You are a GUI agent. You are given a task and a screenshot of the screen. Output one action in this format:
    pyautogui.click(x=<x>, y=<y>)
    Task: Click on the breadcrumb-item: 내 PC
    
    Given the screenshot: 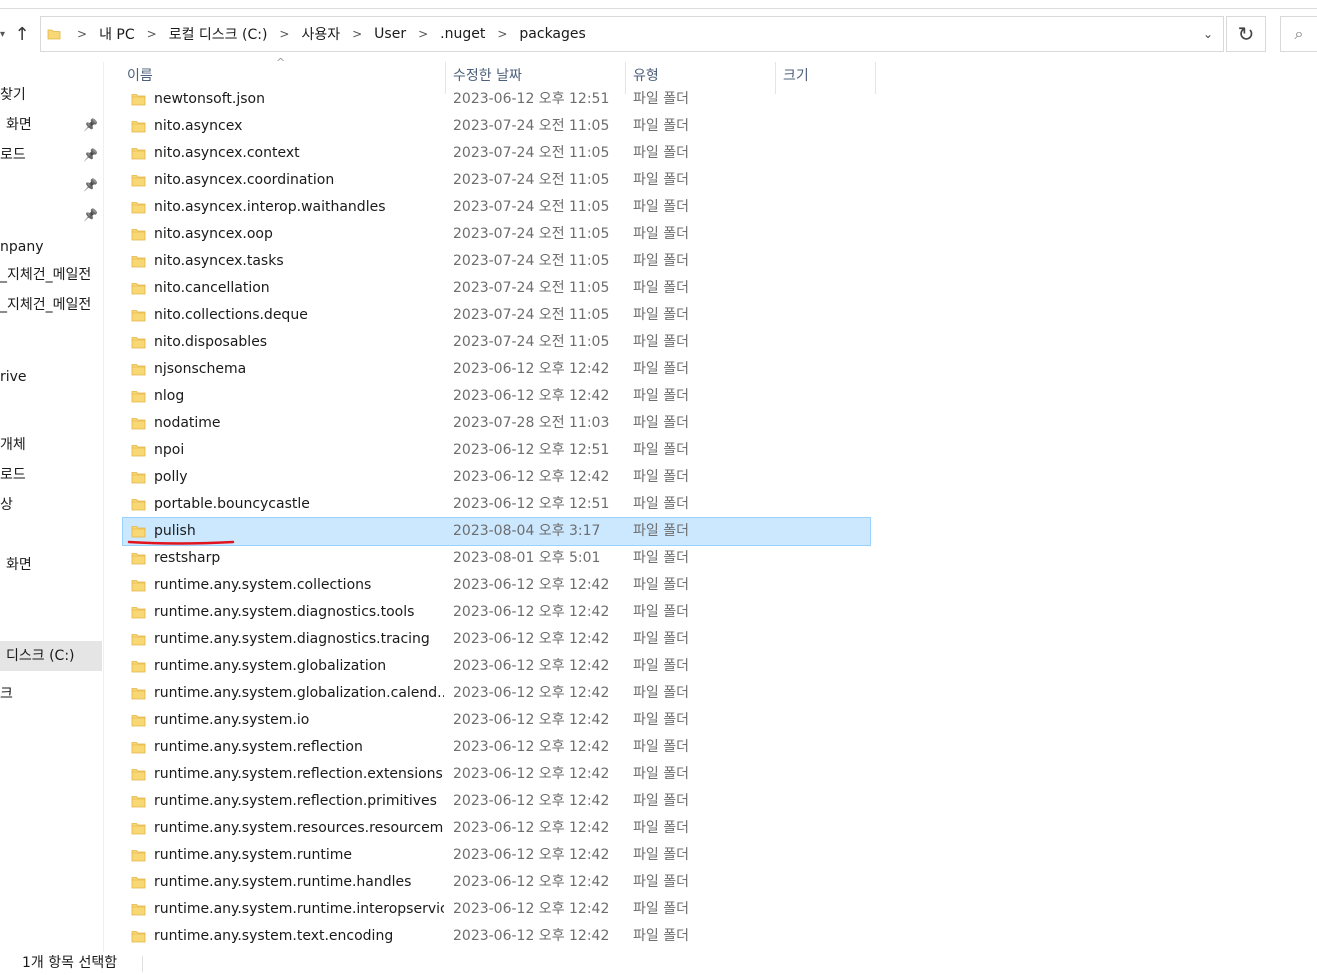 What is the action you would take?
    pyautogui.click(x=117, y=34)
    